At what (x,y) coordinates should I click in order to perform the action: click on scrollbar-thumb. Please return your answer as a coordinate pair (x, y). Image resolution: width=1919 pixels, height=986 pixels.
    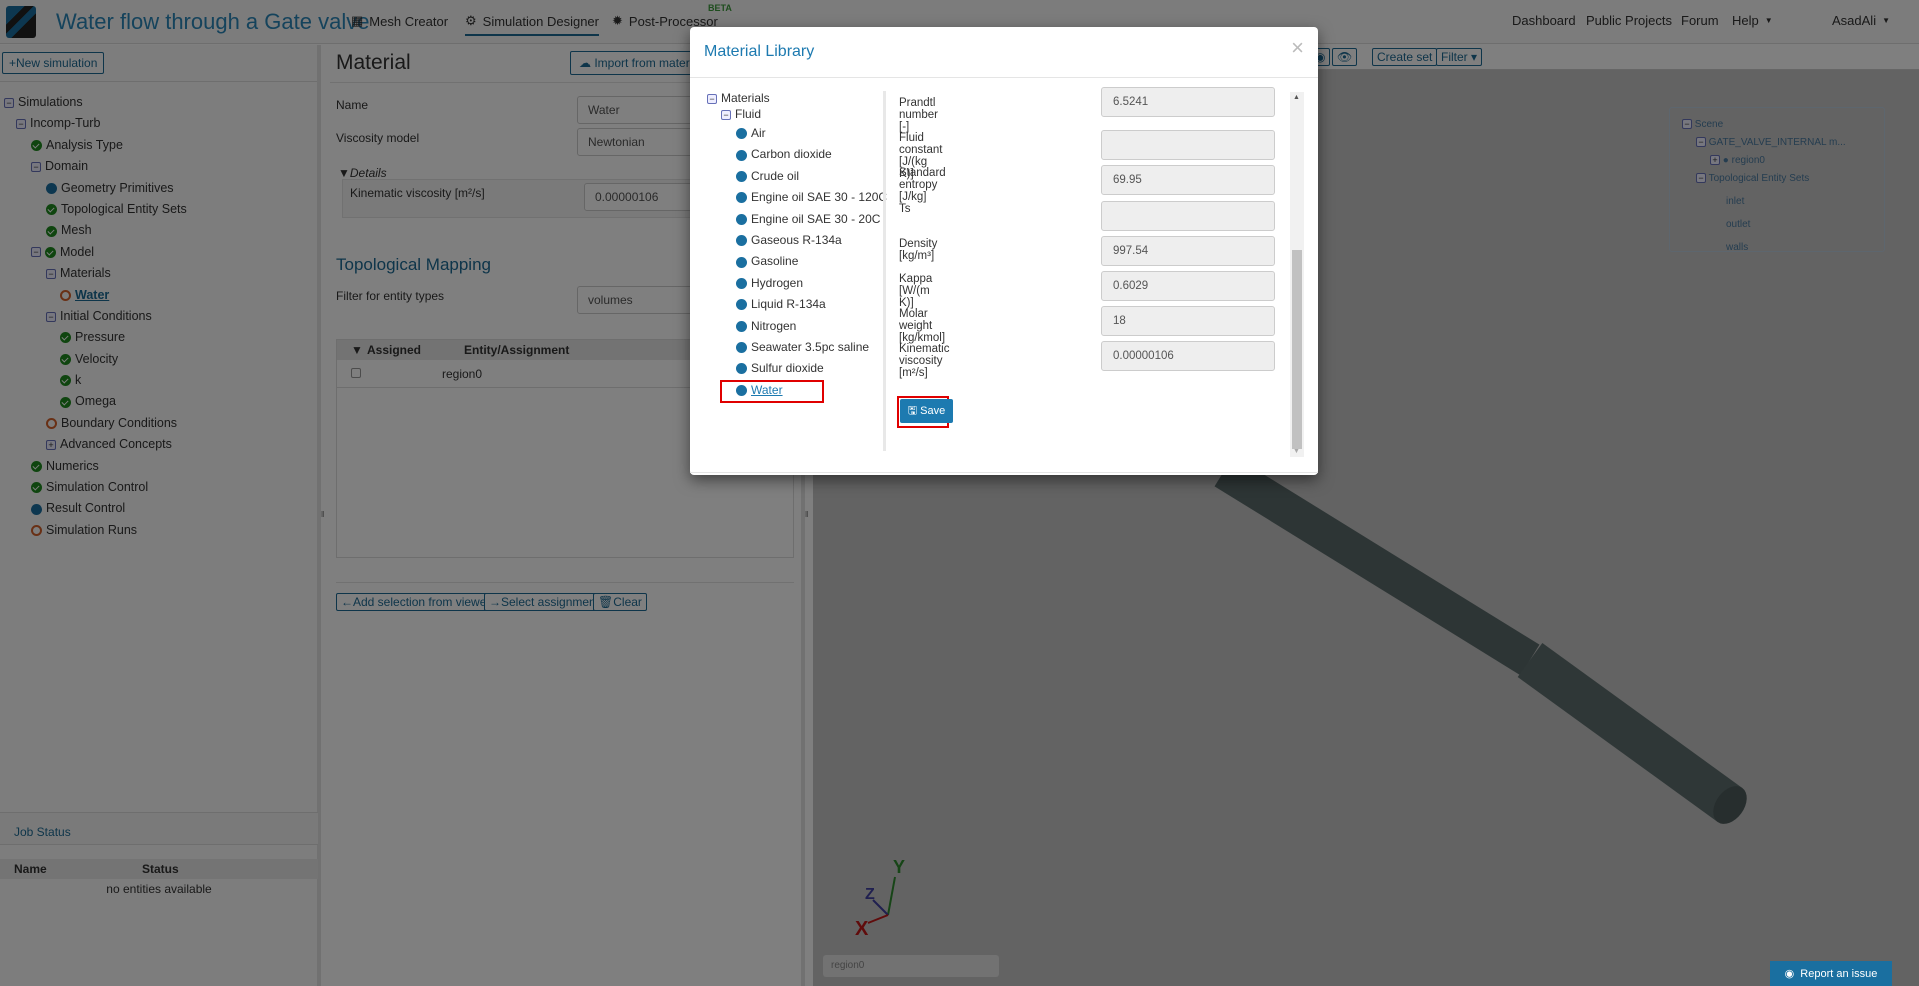
    Looking at the image, I should click on (1297, 349).